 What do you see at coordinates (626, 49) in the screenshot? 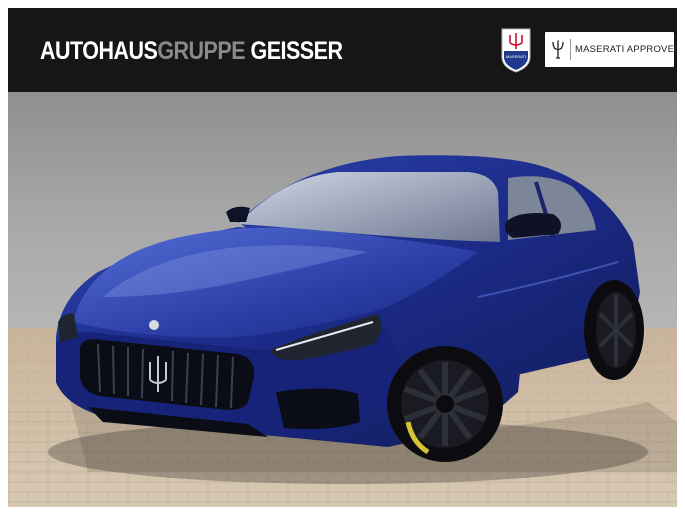
I see `approved-label: MASERATI APPROVED` at bounding box center [626, 49].